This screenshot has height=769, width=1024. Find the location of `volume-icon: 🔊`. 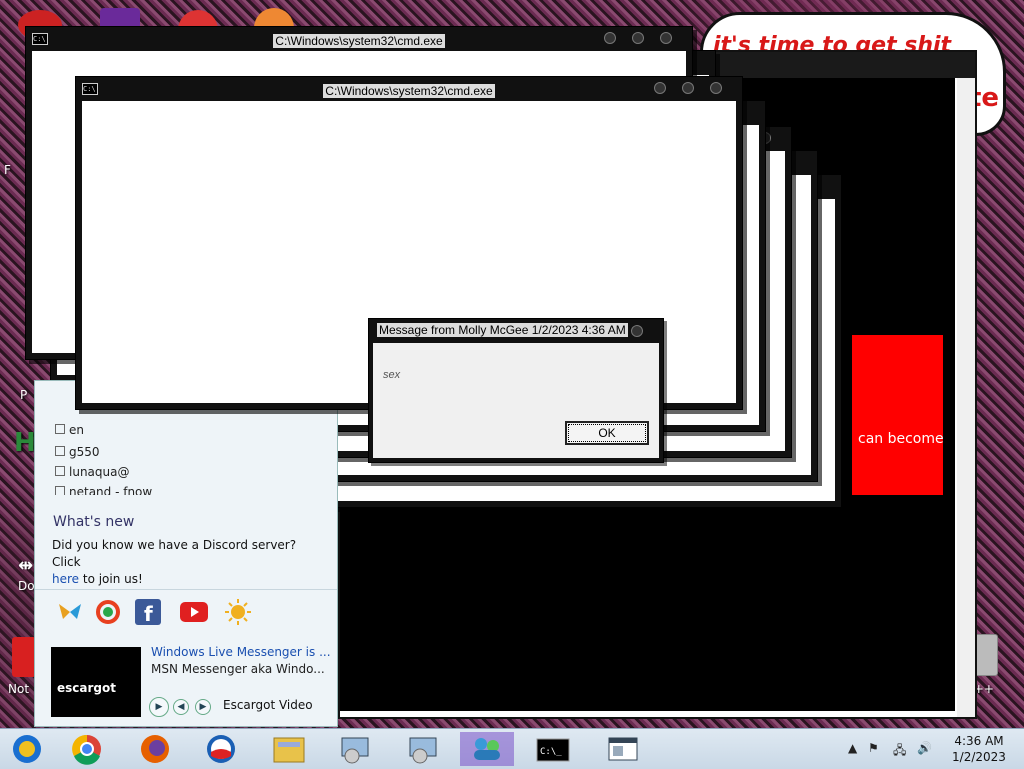

volume-icon: 🔊 is located at coordinates (924, 748).